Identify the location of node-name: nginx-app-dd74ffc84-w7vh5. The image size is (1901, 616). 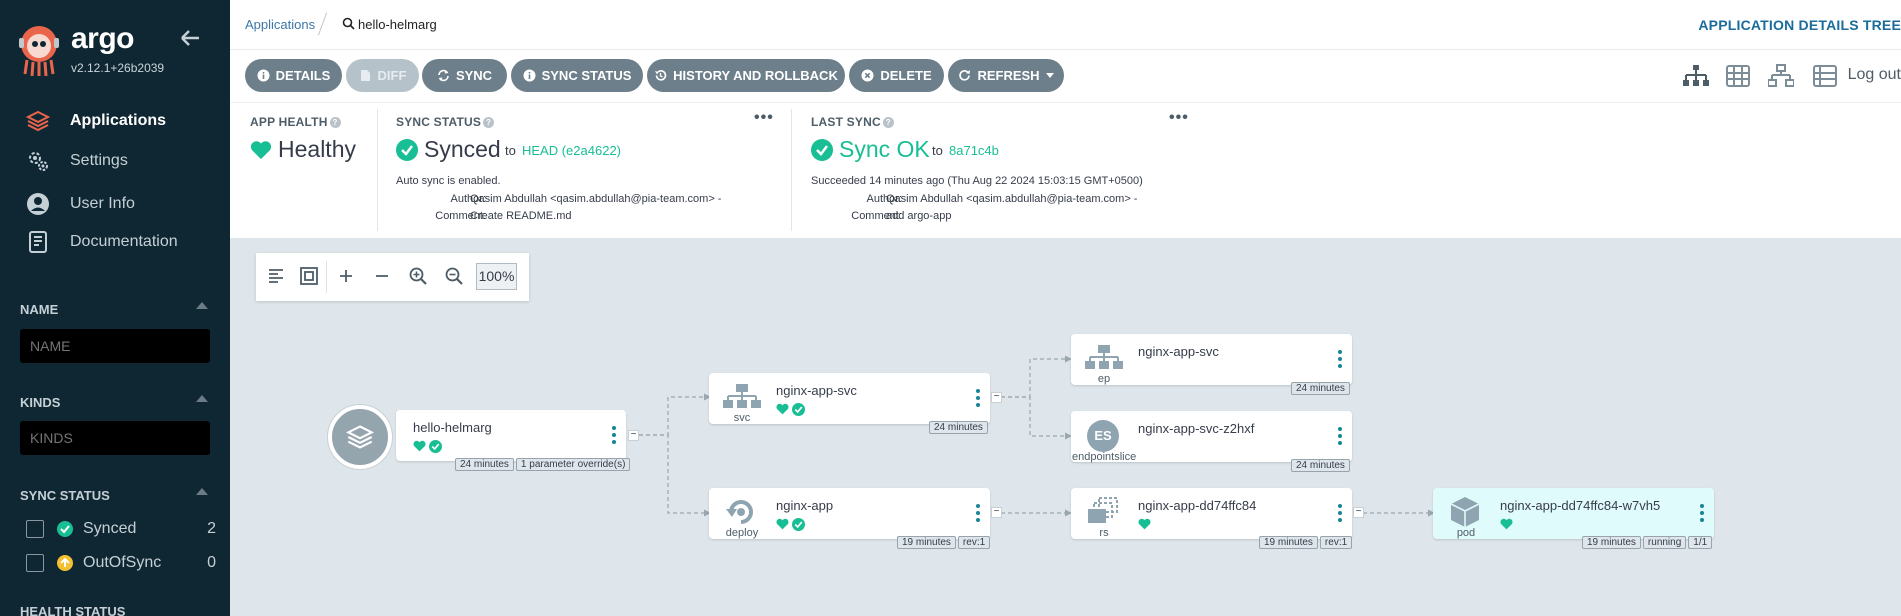
(1580, 505).